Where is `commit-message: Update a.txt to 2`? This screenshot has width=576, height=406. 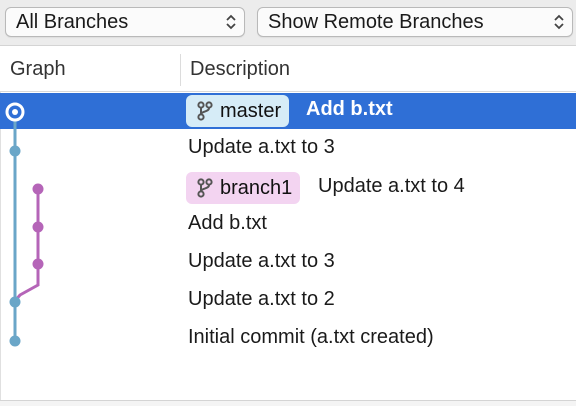 commit-message: Update a.txt to 2 is located at coordinates (261, 299).